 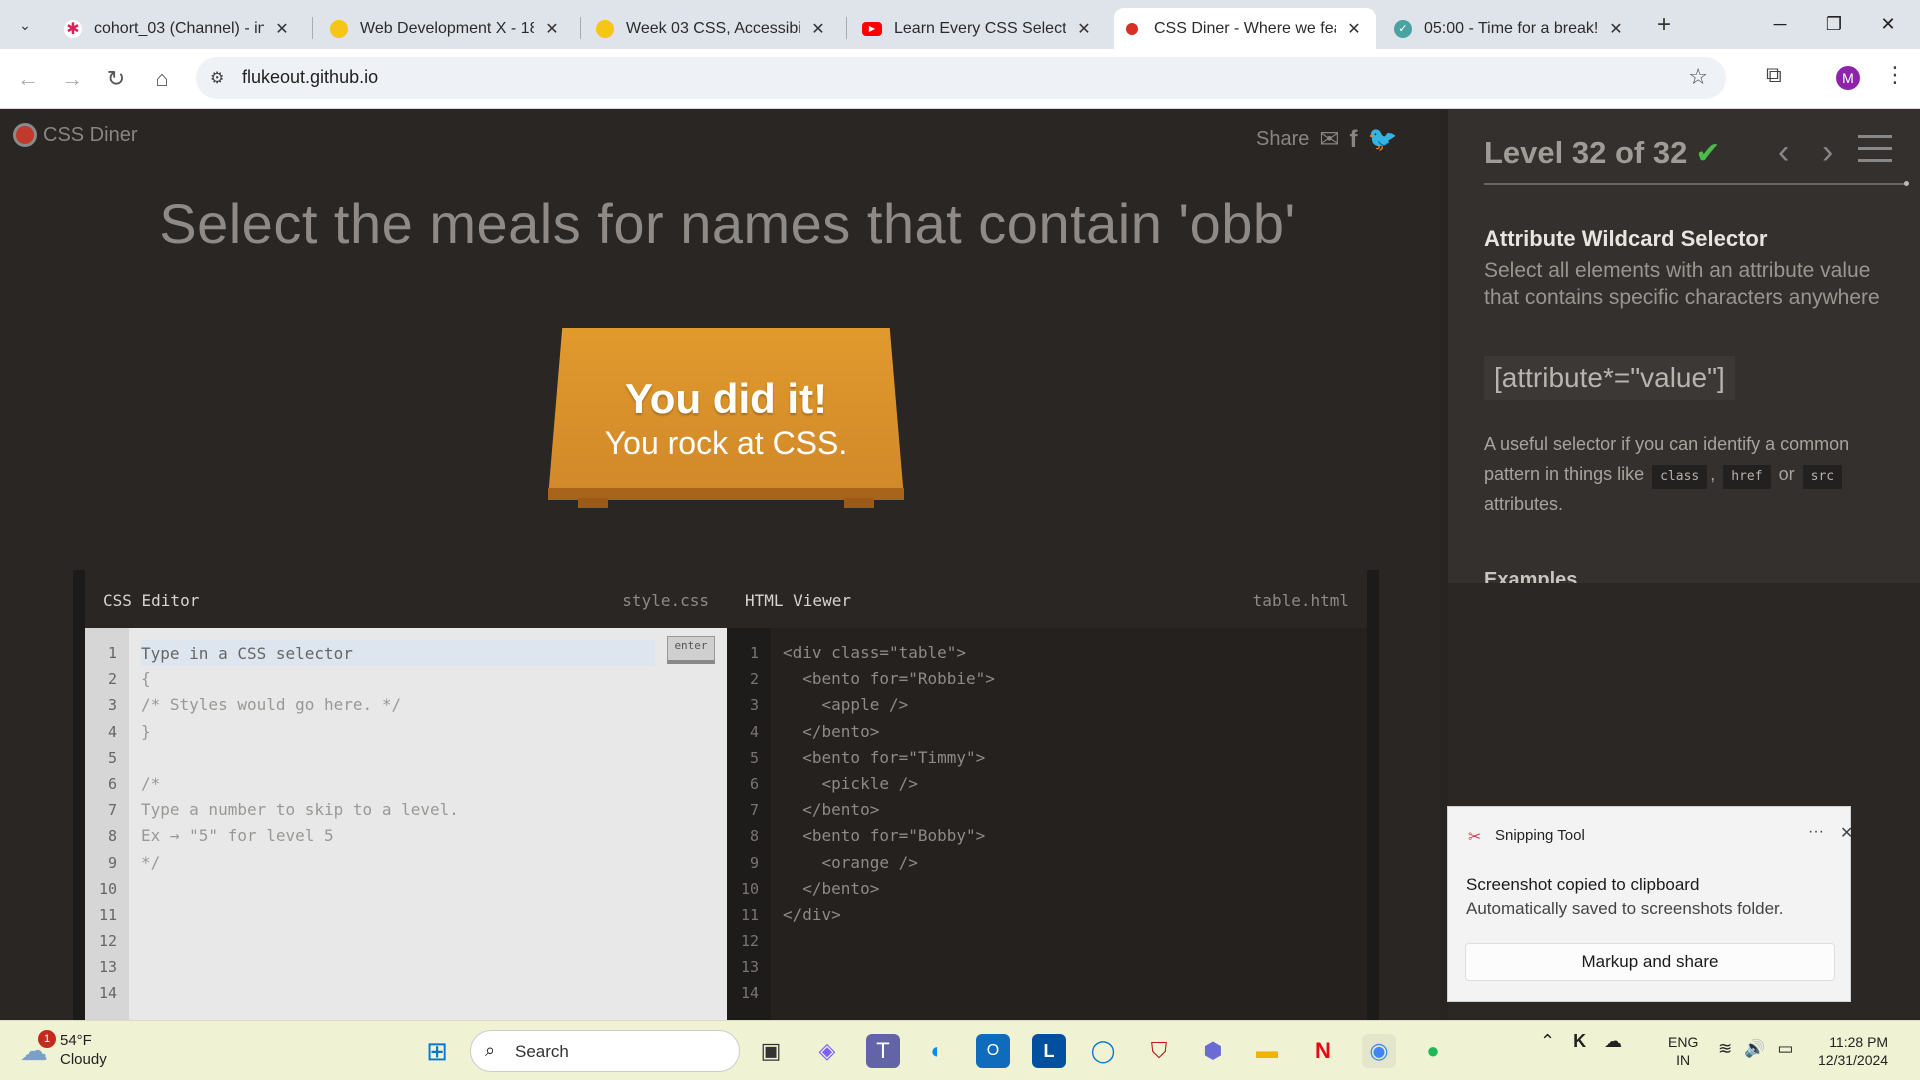 I want to click on facebook-icon: f, so click(x=1353, y=140).